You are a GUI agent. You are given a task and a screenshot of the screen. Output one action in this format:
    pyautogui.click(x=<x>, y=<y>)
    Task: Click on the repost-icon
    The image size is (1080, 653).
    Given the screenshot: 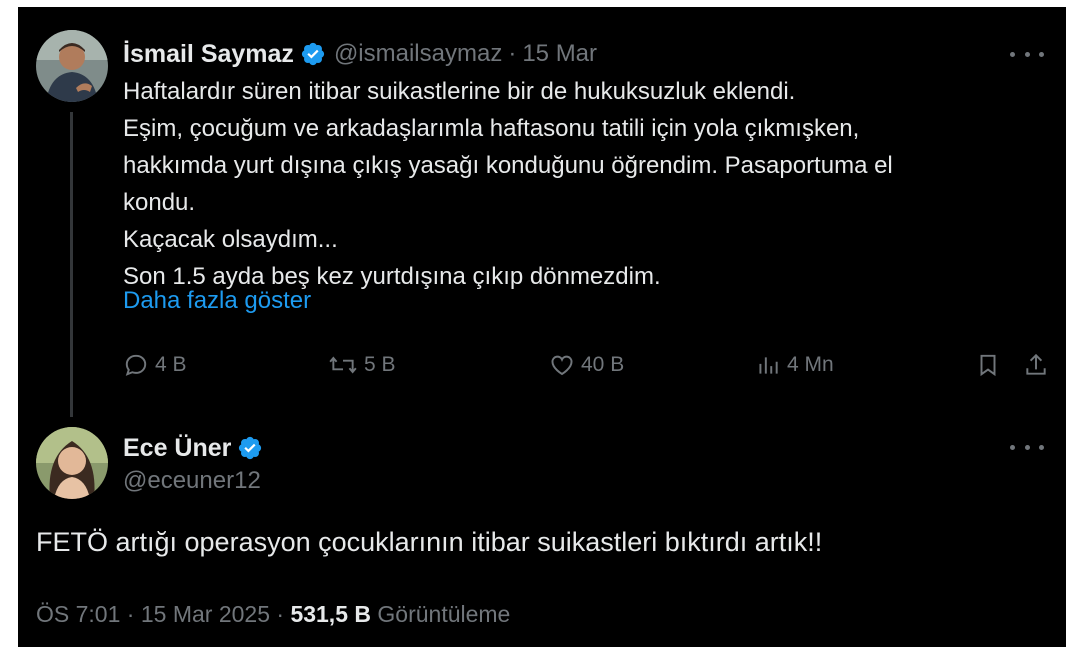 What is the action you would take?
    pyautogui.click(x=343, y=365)
    